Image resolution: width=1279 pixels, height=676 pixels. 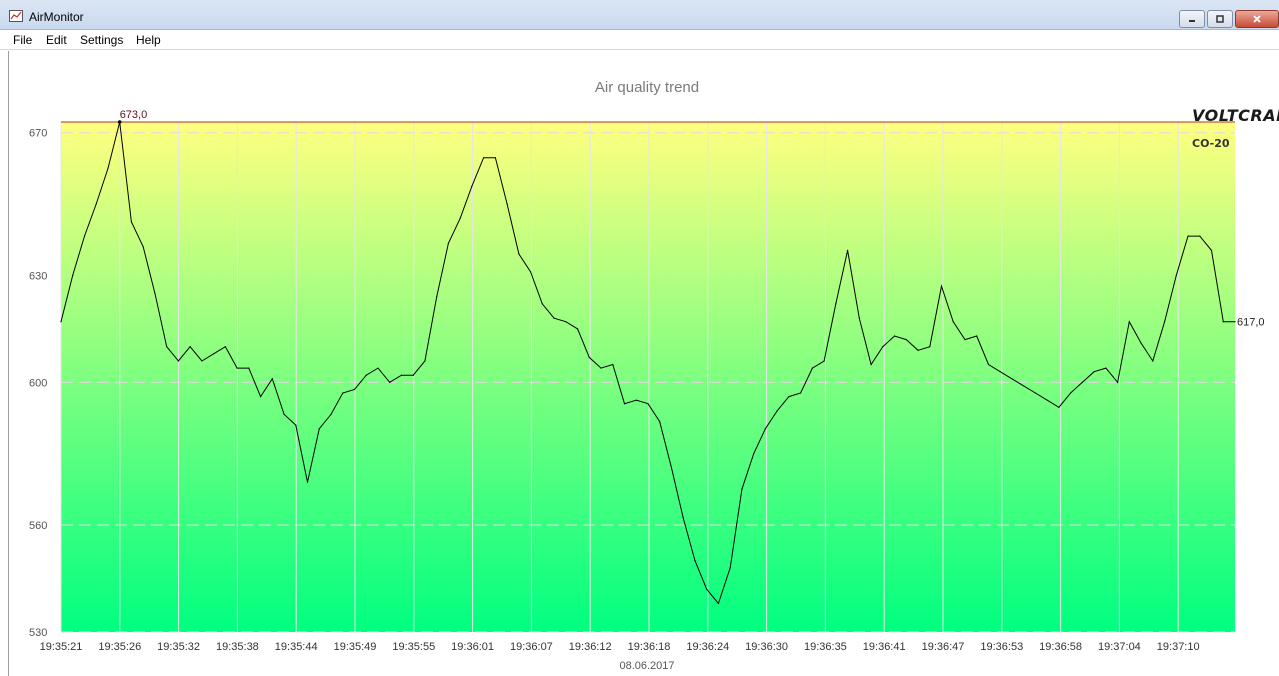 I want to click on chart-title: Air quality trend, so click(x=647, y=87).